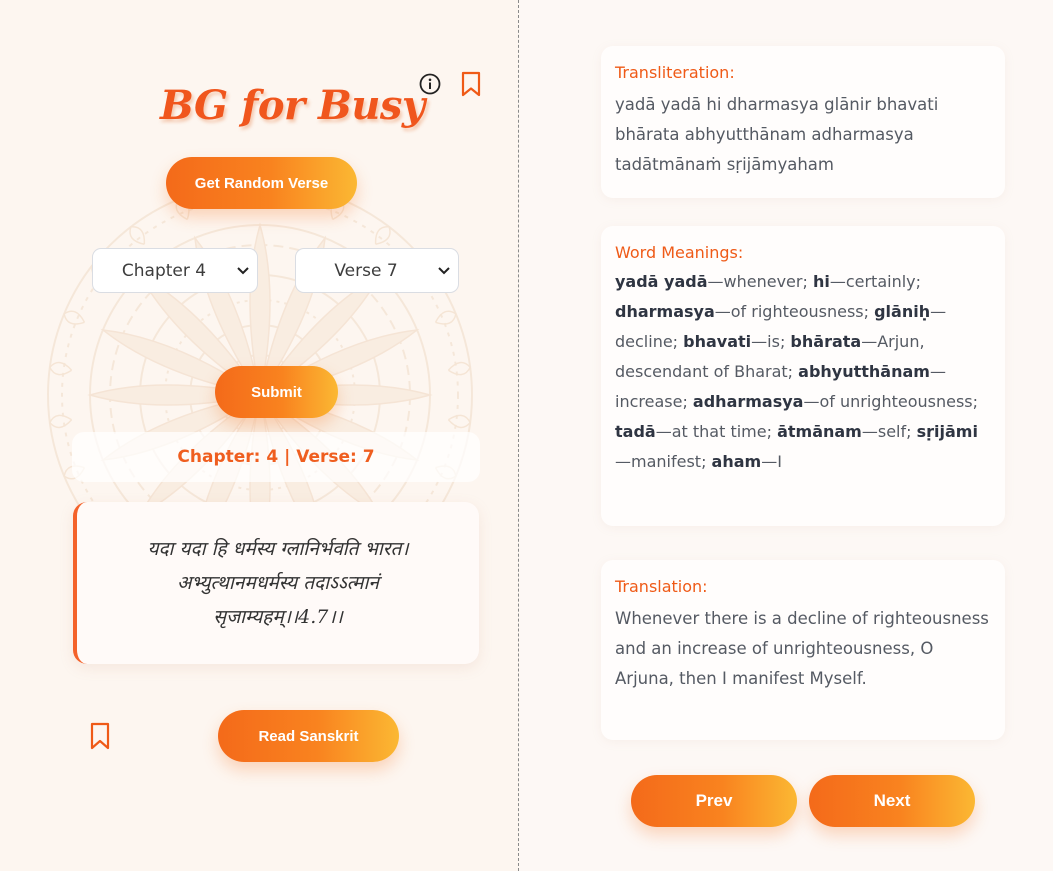  Describe the element at coordinates (276, 392) in the screenshot. I see `submit-button: Submit` at that location.